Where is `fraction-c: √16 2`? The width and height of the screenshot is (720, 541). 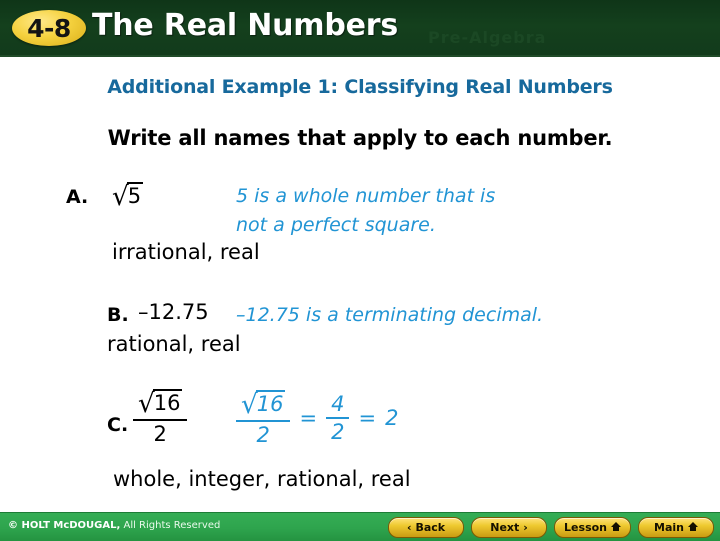 fraction-c: √16 2 is located at coordinates (160, 418).